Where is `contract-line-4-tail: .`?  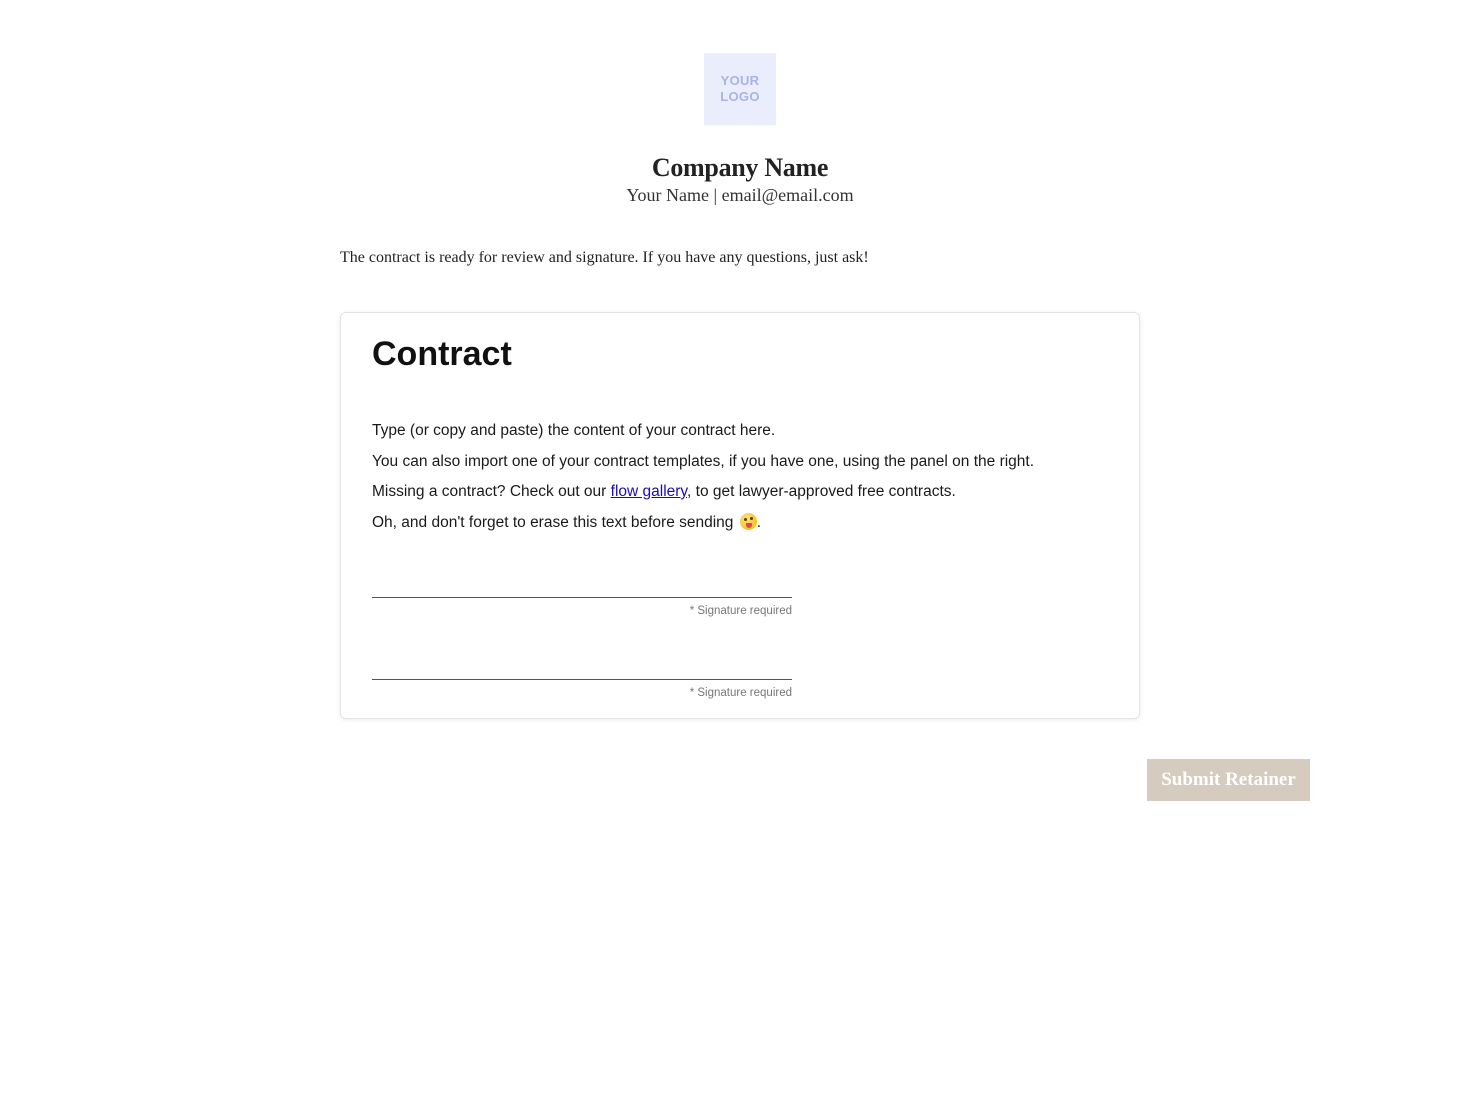 contract-line-4-tail: . is located at coordinates (759, 522).